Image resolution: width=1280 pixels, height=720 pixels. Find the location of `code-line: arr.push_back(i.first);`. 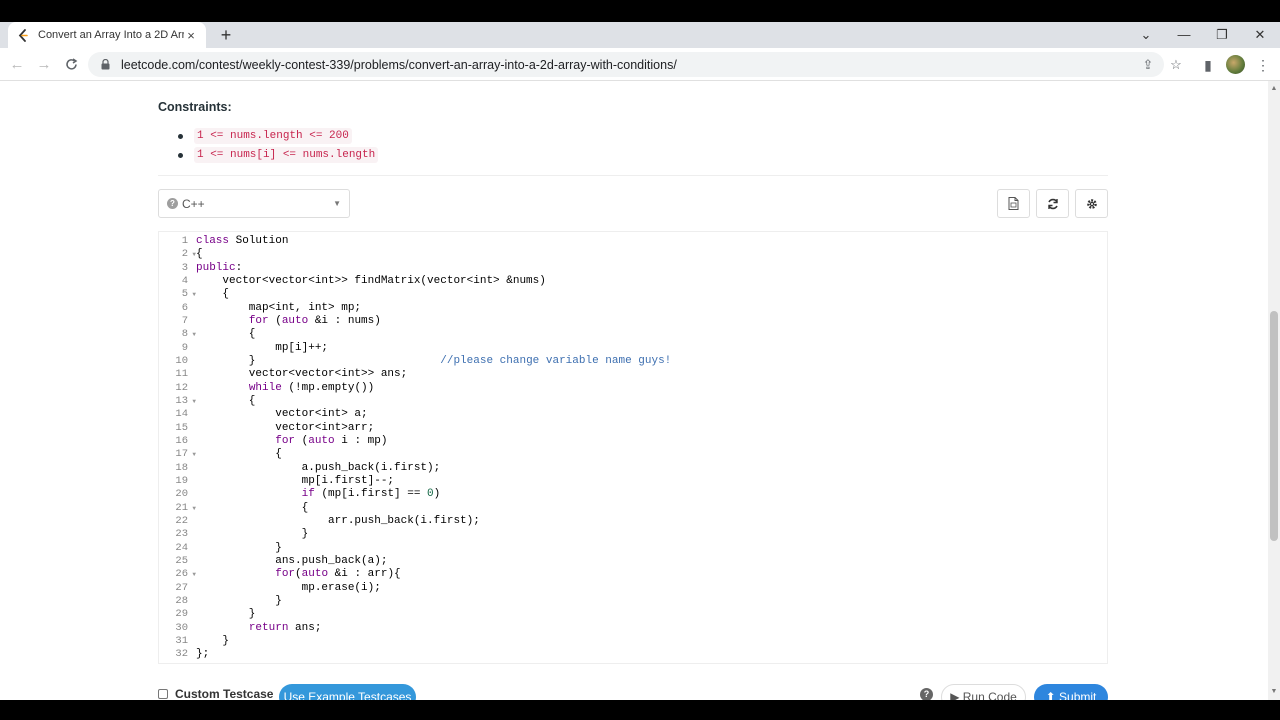

code-line: arr.push_back(i.first); is located at coordinates (433, 521).